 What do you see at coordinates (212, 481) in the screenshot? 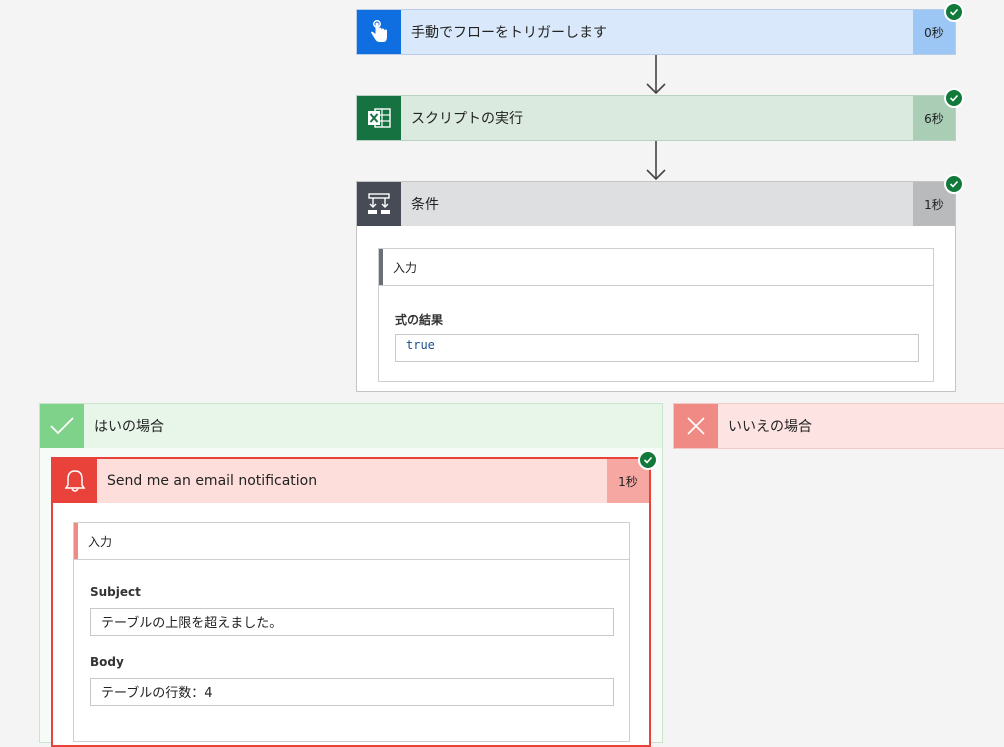
I see `email-notification-title: Send me an email notification` at bounding box center [212, 481].